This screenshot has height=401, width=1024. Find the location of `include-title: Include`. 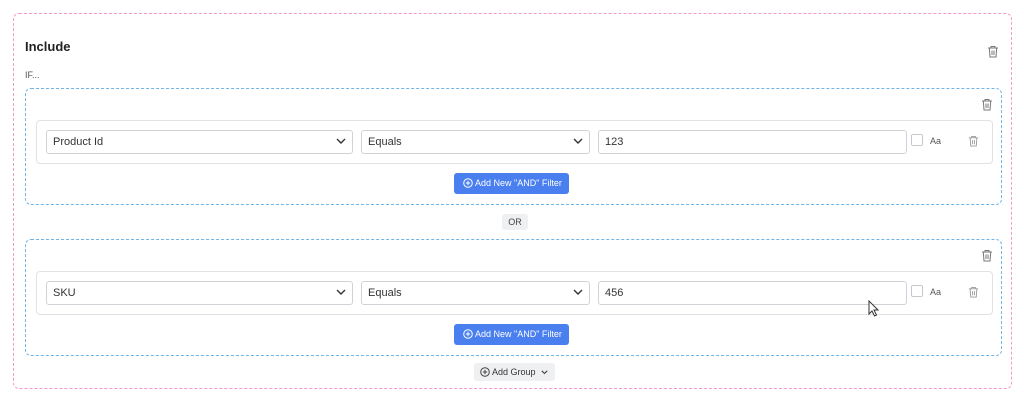

include-title: Include is located at coordinates (48, 46).